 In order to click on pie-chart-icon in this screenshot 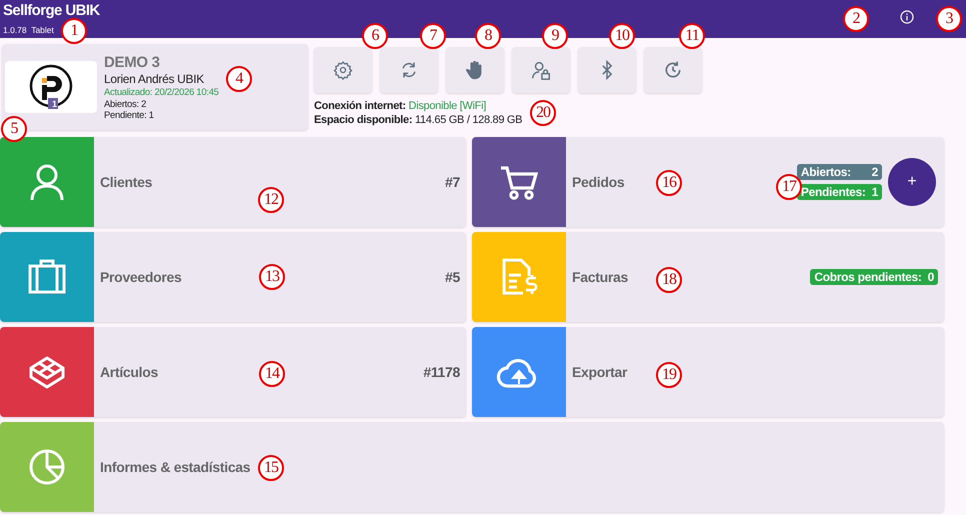, I will do `click(47, 467)`.